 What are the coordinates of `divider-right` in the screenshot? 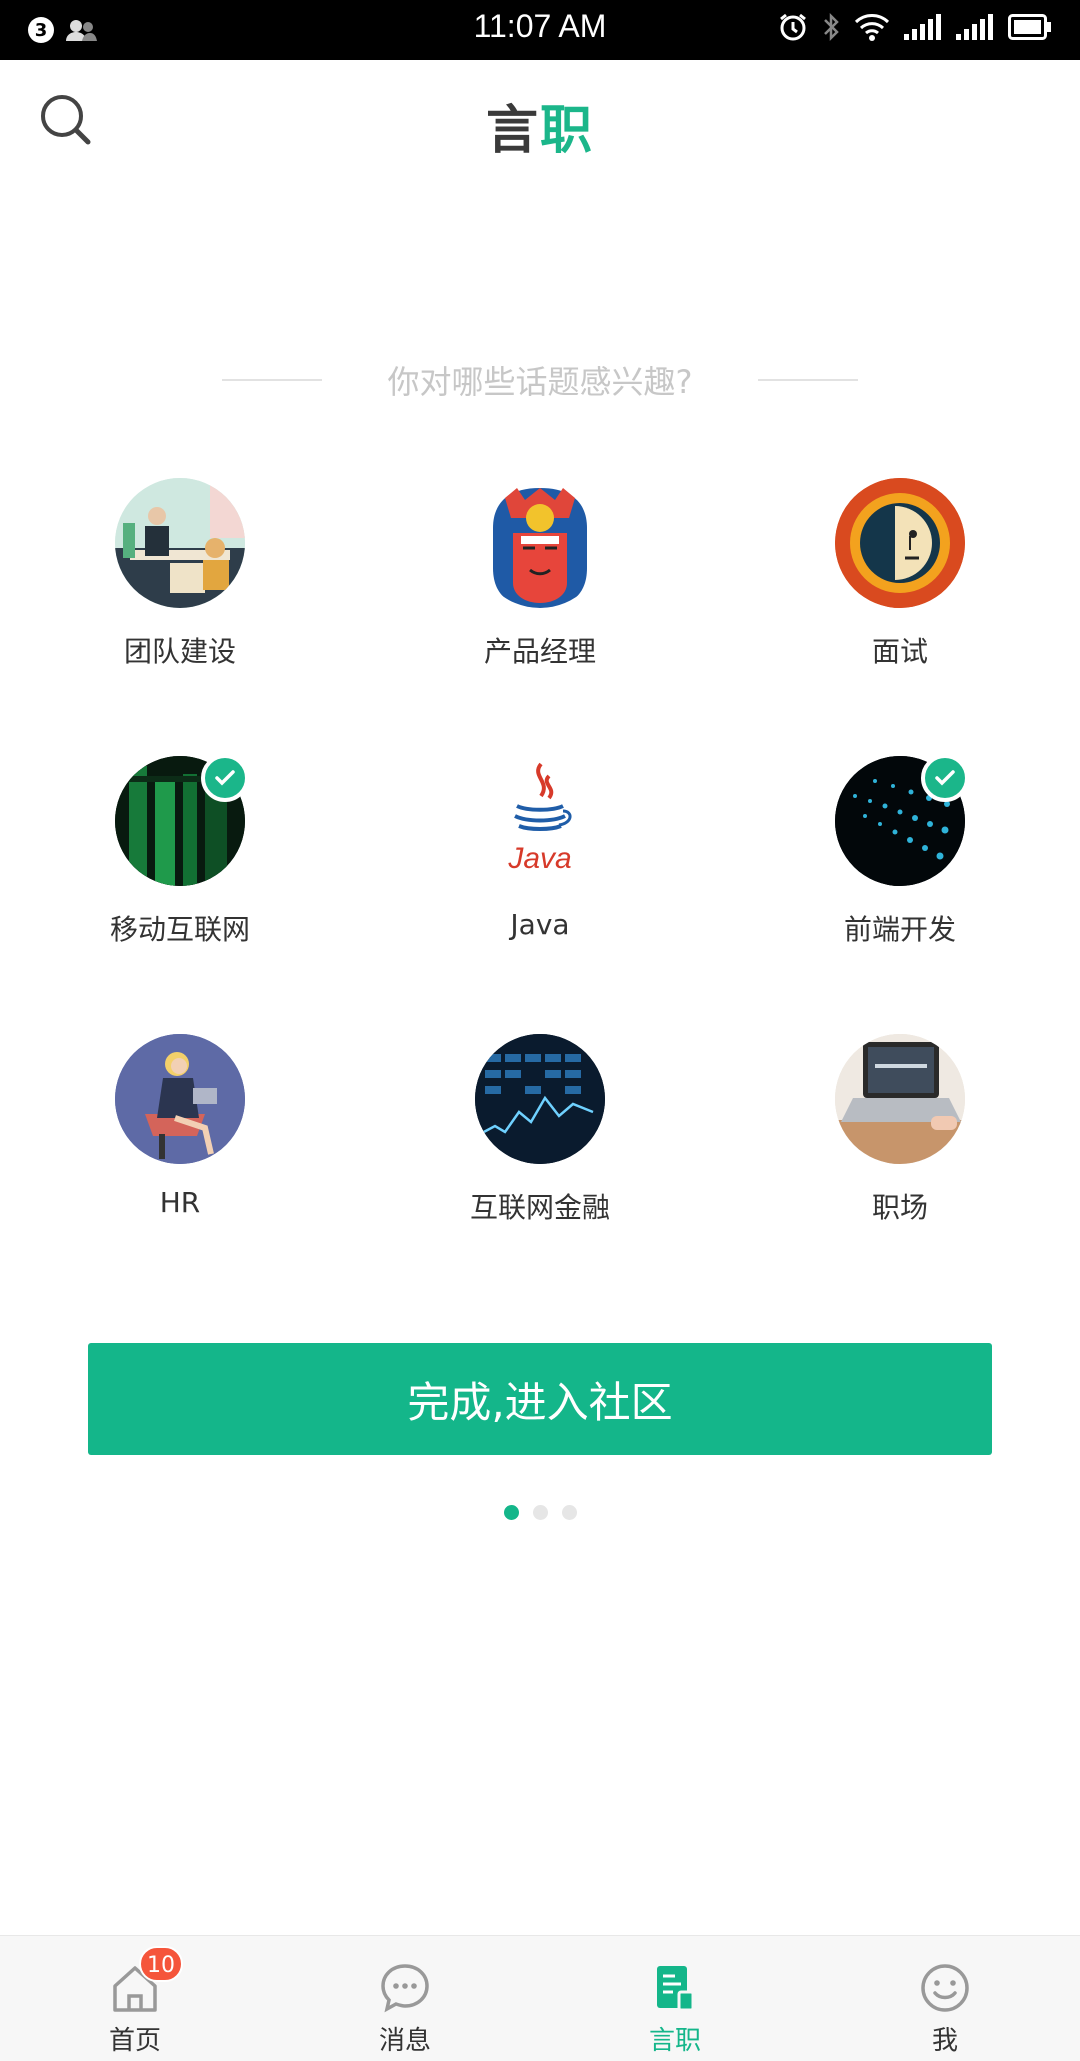 It's located at (808, 380).